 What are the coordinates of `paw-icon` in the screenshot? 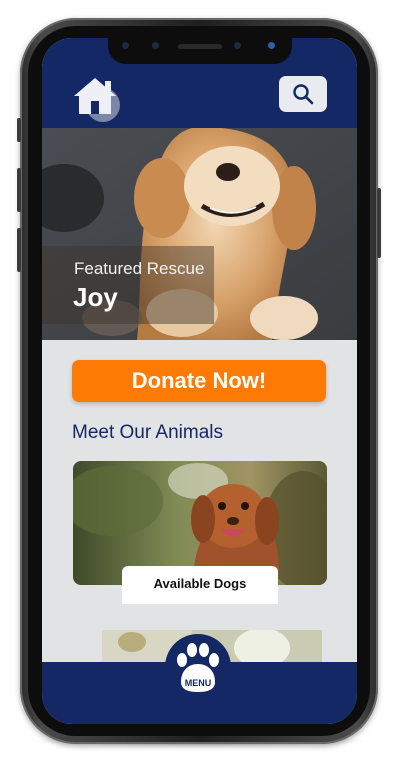 It's located at (198, 667).